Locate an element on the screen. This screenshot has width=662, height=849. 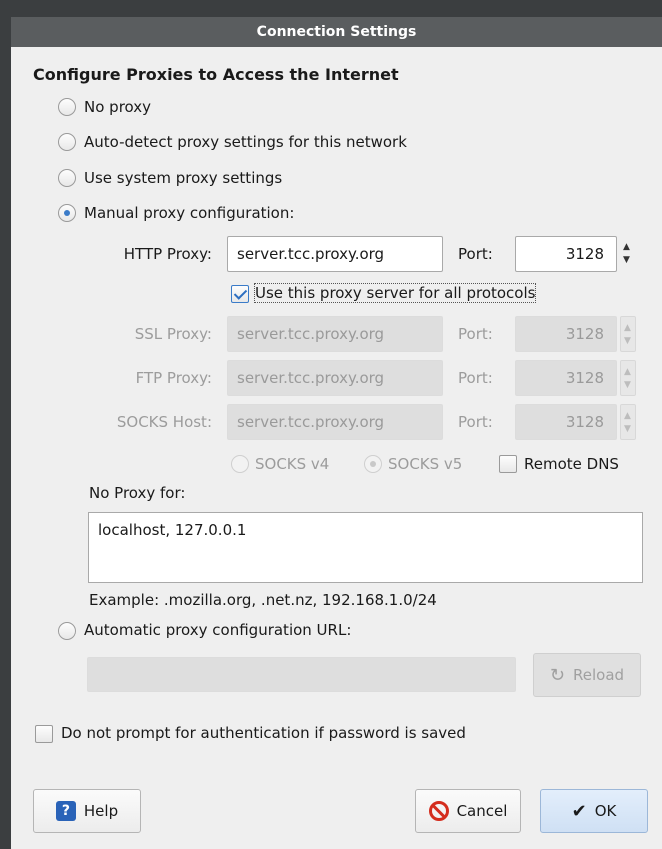
socks-host-input: server.tcc.proxy.org is located at coordinates (335, 422).